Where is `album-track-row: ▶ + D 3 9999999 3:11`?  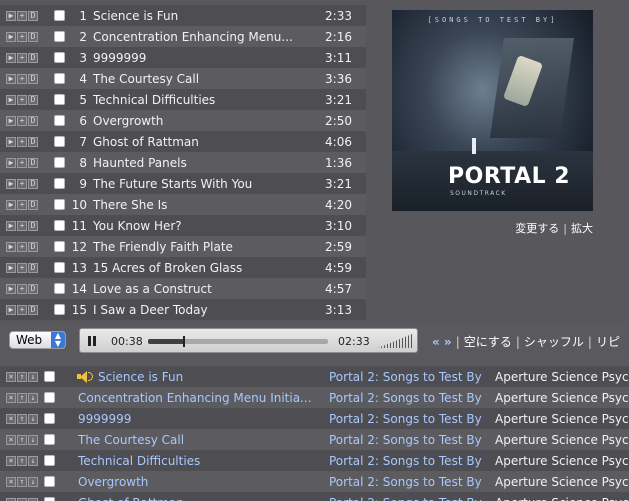 album-track-row: ▶ + D 3 9999999 3:11 is located at coordinates (183, 57).